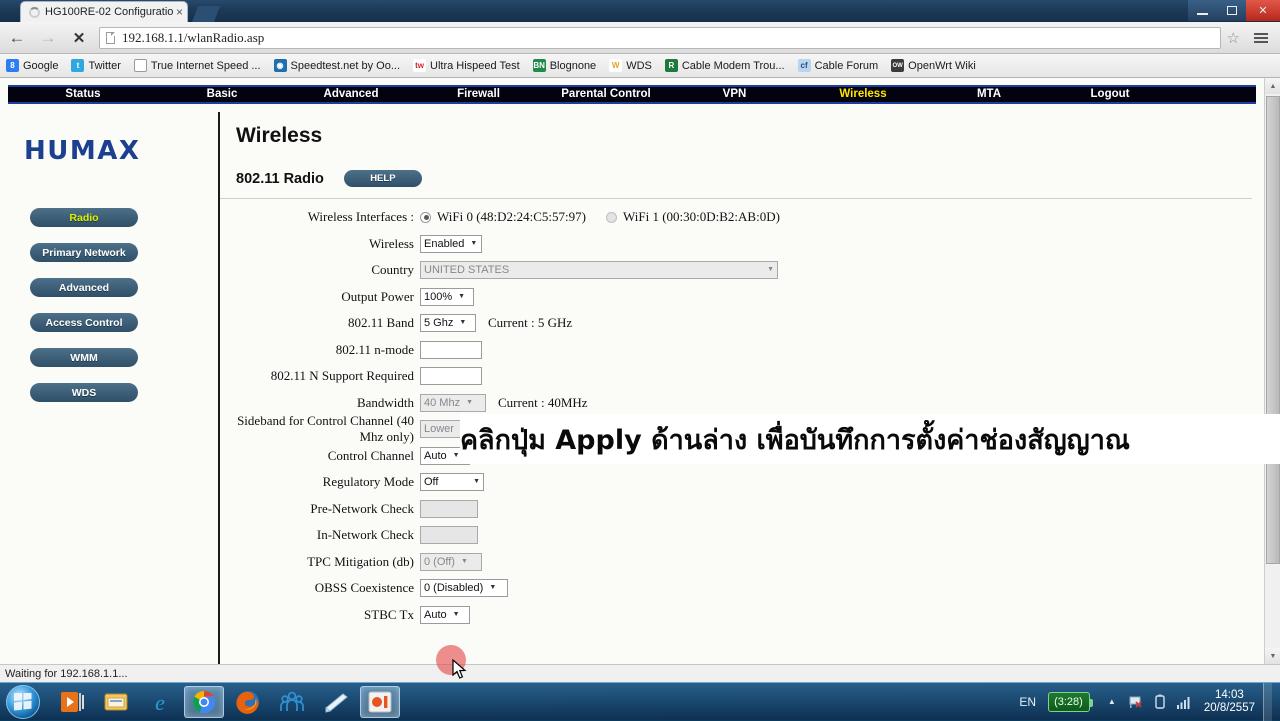  Describe the element at coordinates (292, 702) in the screenshot. I see `taskbar-item-people-app` at that location.